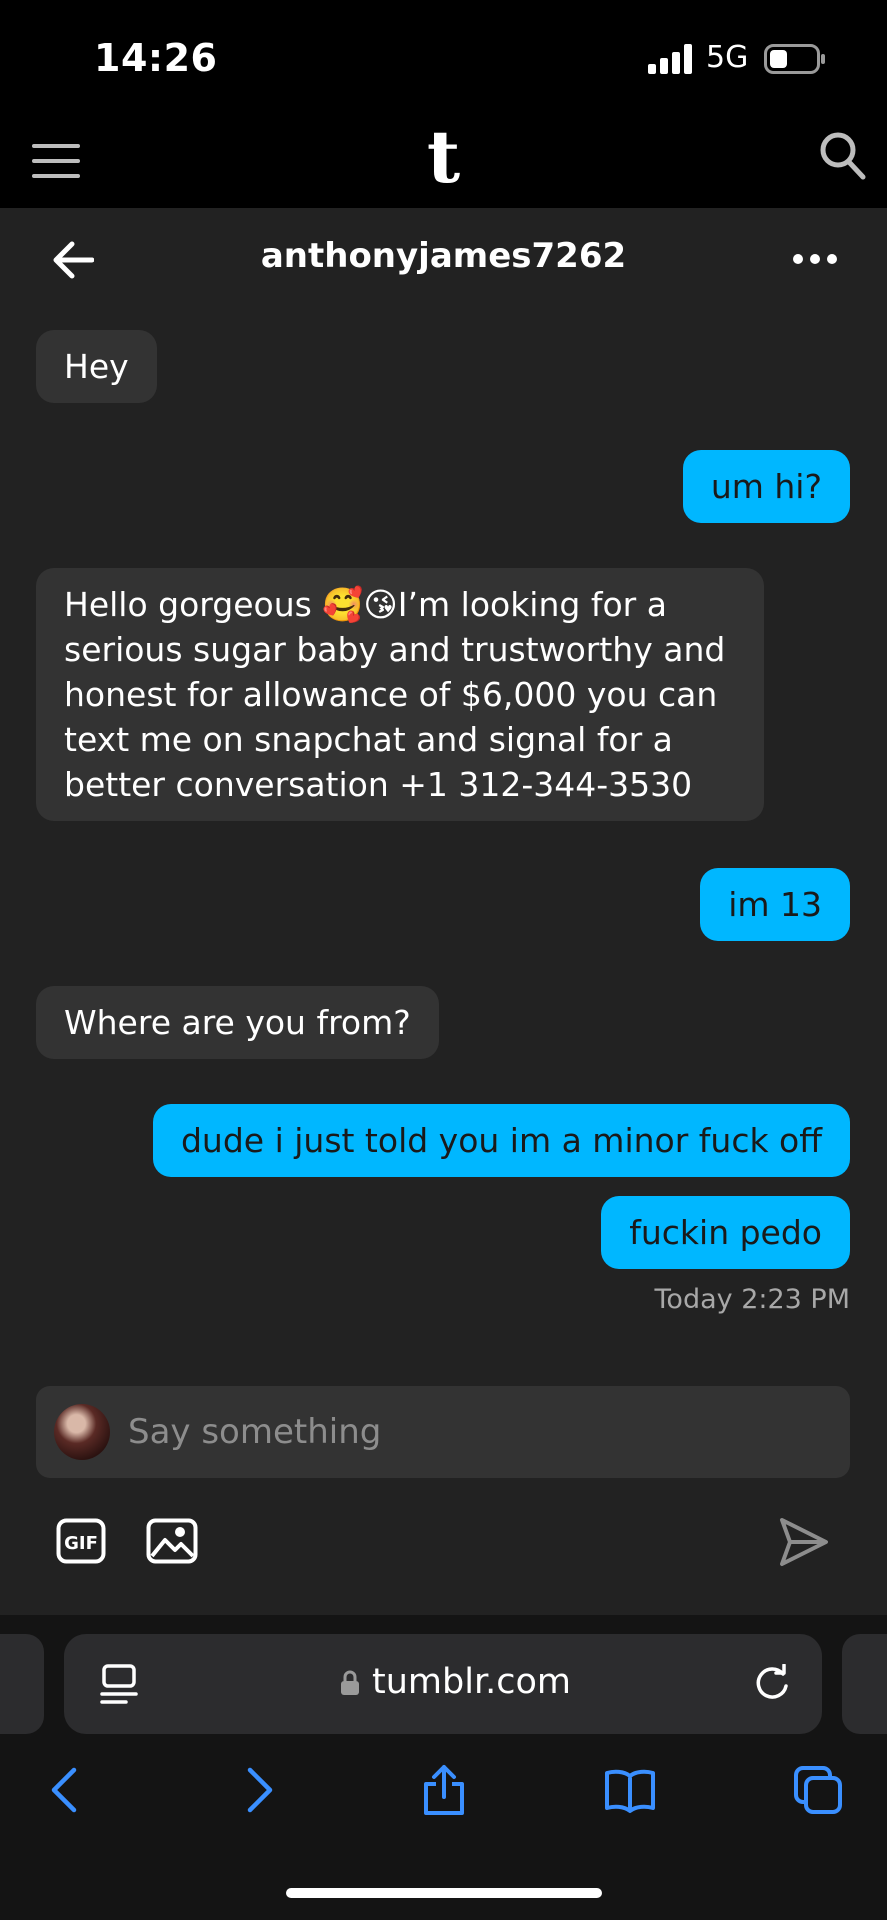 The image size is (887, 1920). I want to click on back-icon, so click(66, 1790).